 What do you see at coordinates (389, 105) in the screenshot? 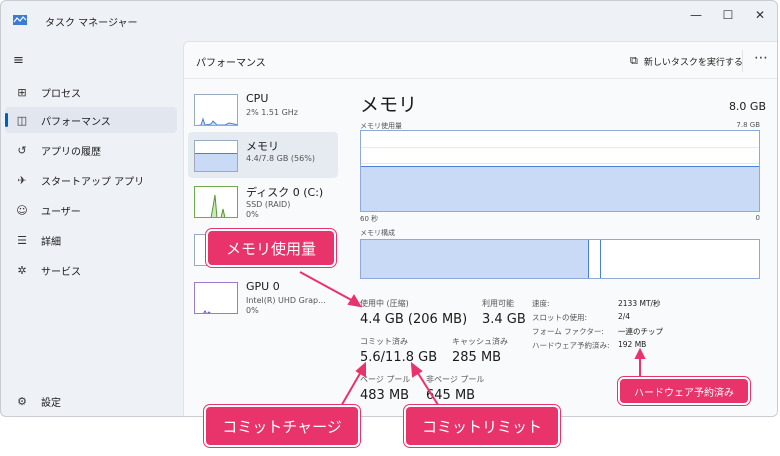
I see `memory-title: メモリ` at bounding box center [389, 105].